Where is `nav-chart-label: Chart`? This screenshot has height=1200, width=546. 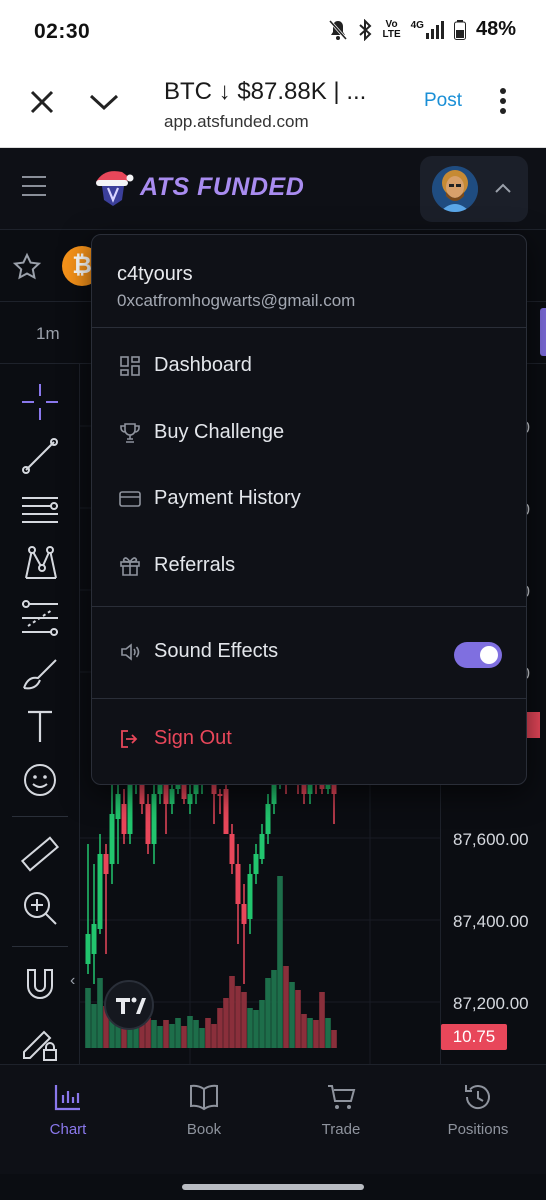 nav-chart-label: Chart is located at coordinates (68, 1129).